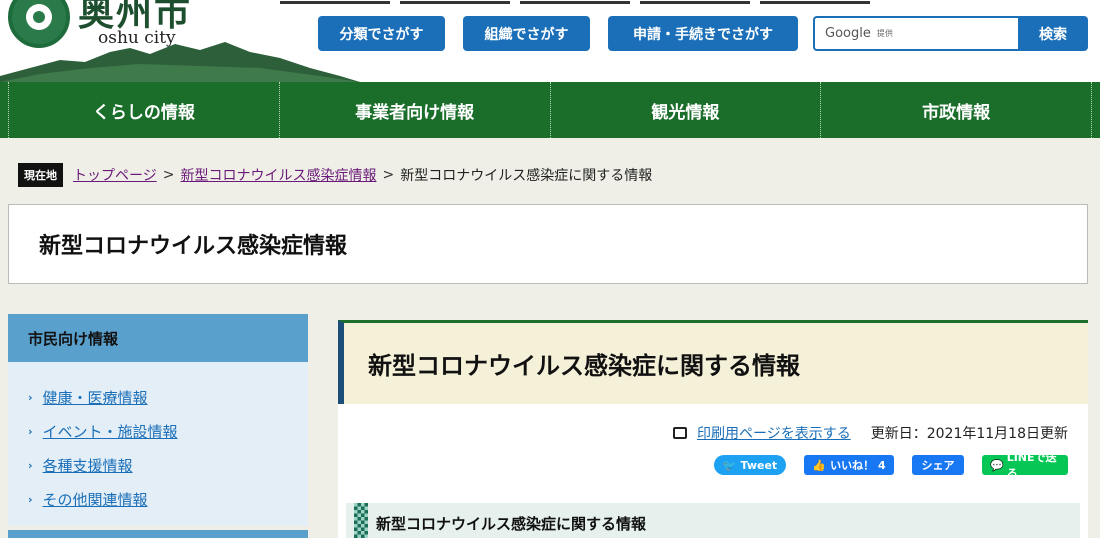 This screenshot has height=538, width=1100. Describe the element at coordinates (956, 110) in the screenshot. I see `gnav-item-city-admin: 市政情報` at that location.